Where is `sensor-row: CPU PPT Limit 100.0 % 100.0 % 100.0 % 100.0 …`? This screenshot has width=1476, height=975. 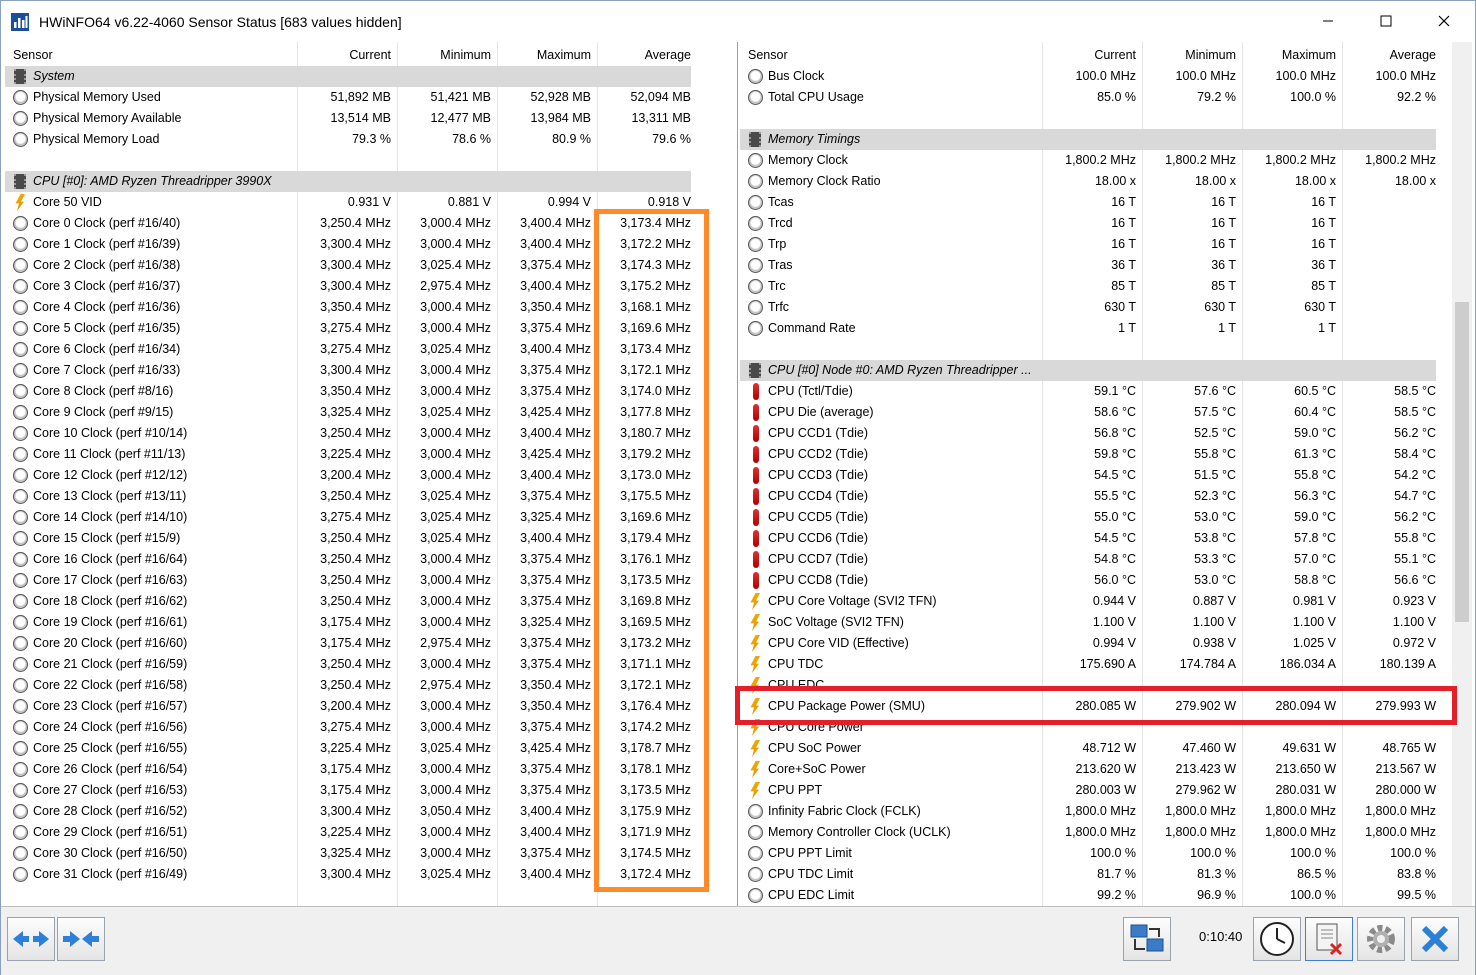 sensor-row: CPU PPT Limit 100.0 % 100.0 % 100.0 % 100.0 … is located at coordinates (1106, 853).